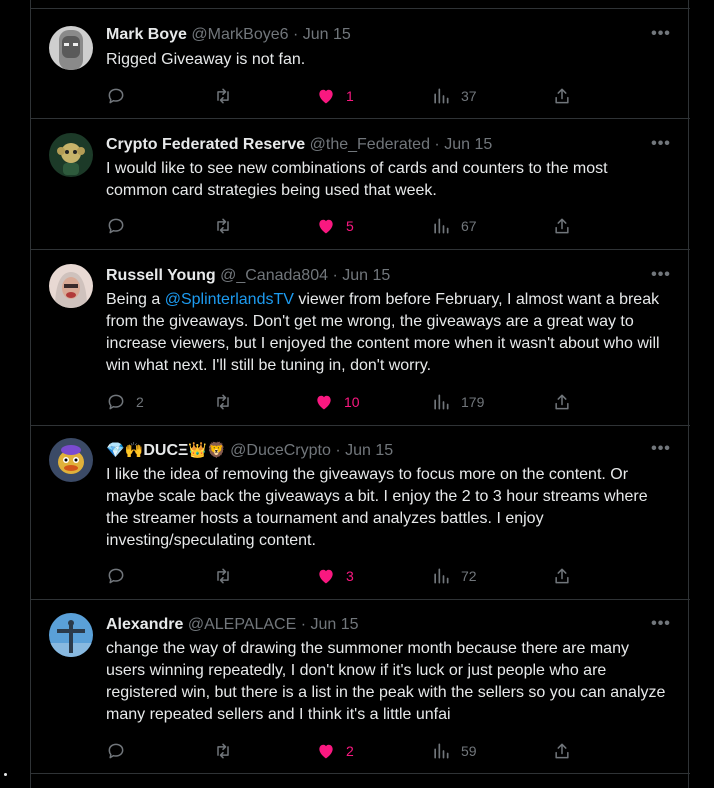  I want to click on tweet-actions: 2 59, so click(341, 751).